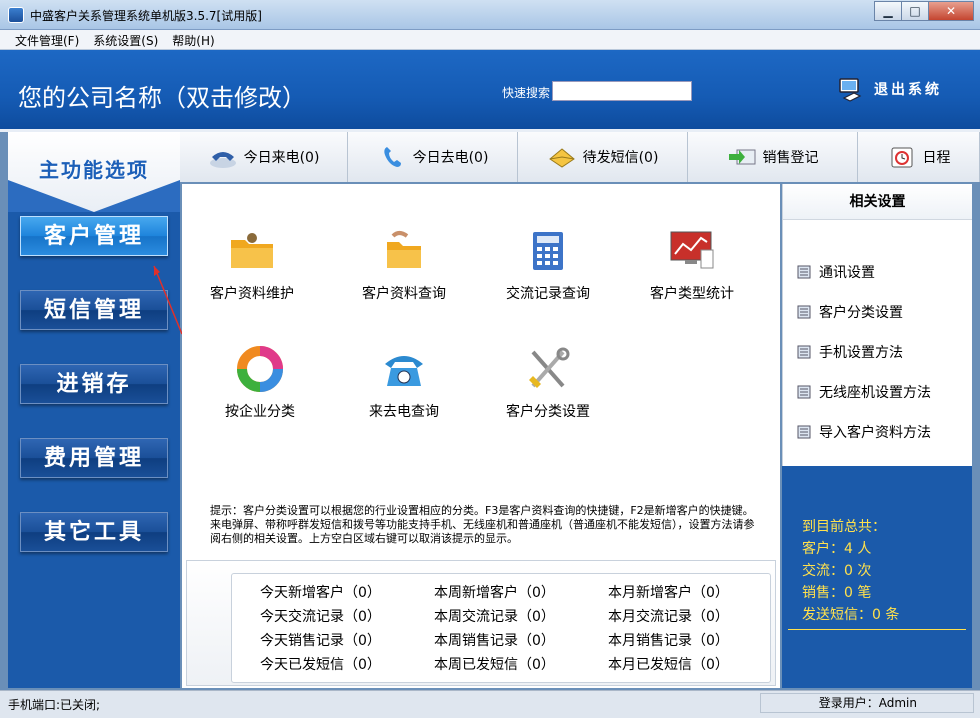 This screenshot has width=980, height=718. What do you see at coordinates (844, 527) in the screenshot?
I see `summary-heading: 到目前总共：` at bounding box center [844, 527].